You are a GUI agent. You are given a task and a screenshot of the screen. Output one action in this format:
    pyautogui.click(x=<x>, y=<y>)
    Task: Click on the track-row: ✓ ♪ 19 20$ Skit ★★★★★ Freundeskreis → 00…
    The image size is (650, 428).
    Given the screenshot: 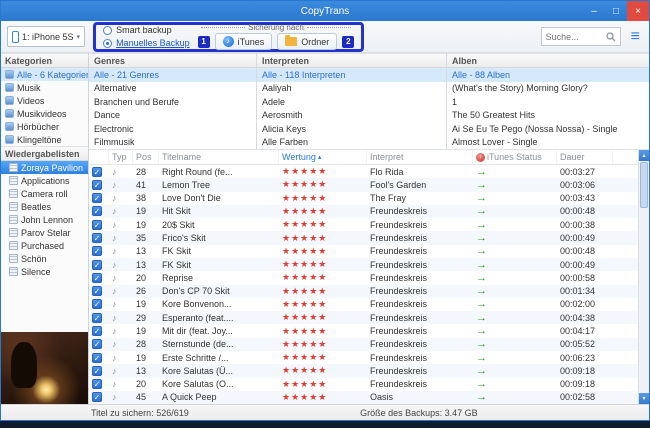 What is the action you would take?
    pyautogui.click(x=363, y=224)
    